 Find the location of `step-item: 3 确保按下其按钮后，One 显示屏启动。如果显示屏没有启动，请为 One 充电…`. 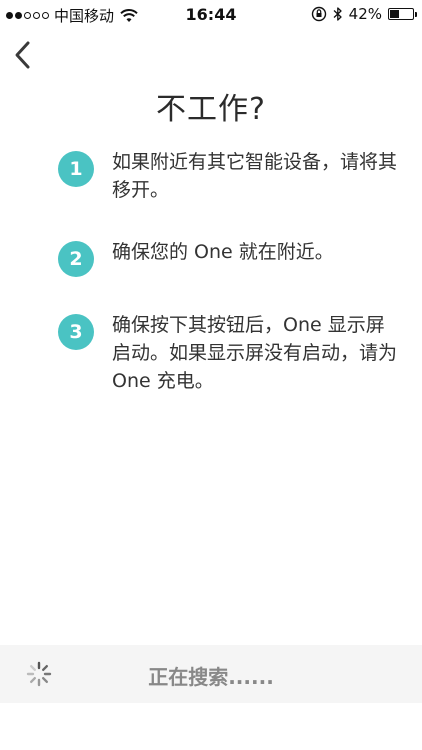

step-item: 3 确保按下其按钮后，One 显示屏启动。如果显示屏没有启动，请为 One 充电… is located at coordinates (228, 353).